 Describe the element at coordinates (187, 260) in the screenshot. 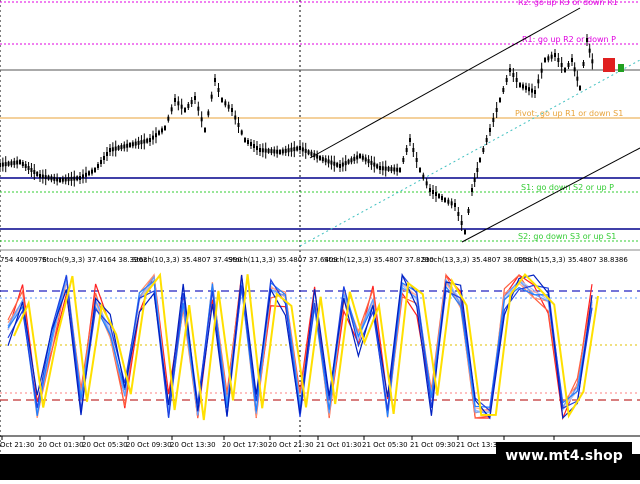

I see `stoch-header: Stoch(10,3,3) 35.4807 37.4990` at that location.